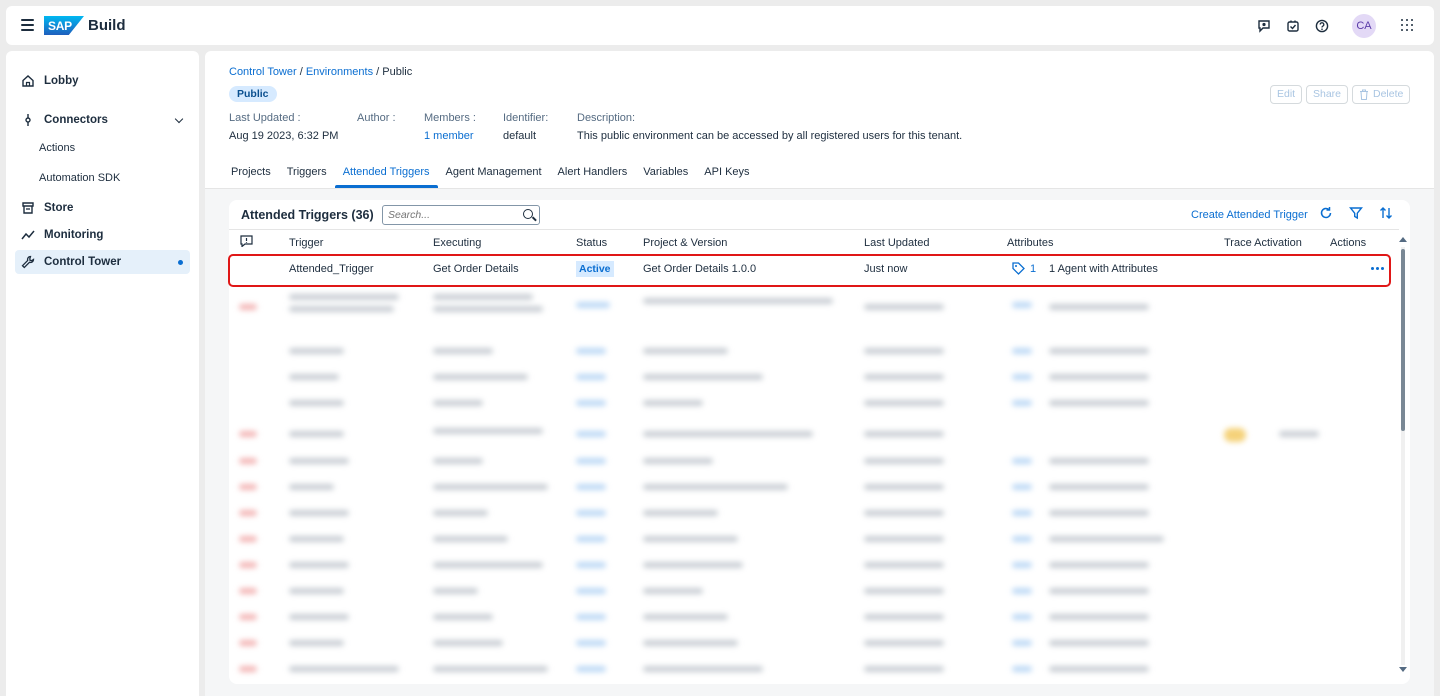 The image size is (1440, 696). What do you see at coordinates (28, 235) in the screenshot?
I see `monitoring-icon` at bounding box center [28, 235].